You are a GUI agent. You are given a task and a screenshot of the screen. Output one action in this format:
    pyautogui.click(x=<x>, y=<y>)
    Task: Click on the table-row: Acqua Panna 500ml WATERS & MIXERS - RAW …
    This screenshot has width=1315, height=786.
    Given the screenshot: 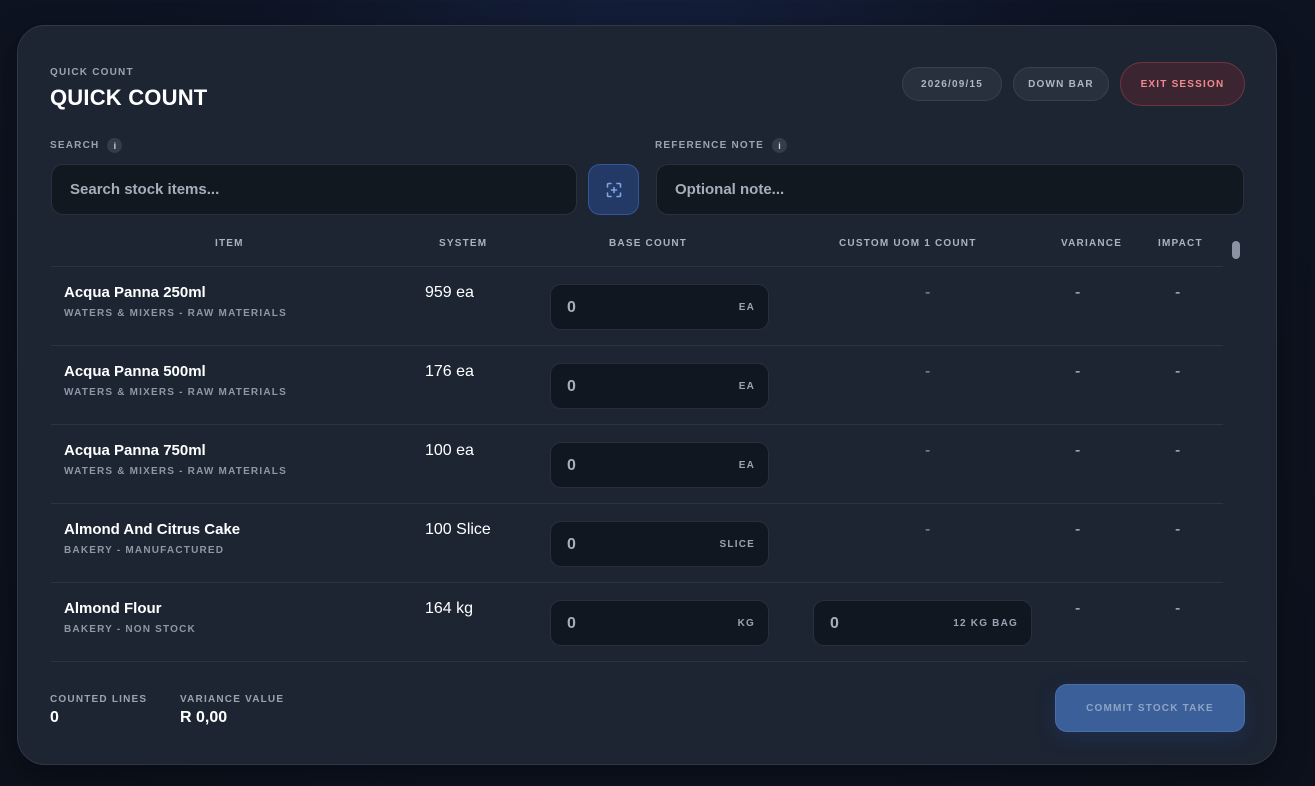 What is the action you would take?
    pyautogui.click(x=637, y=384)
    